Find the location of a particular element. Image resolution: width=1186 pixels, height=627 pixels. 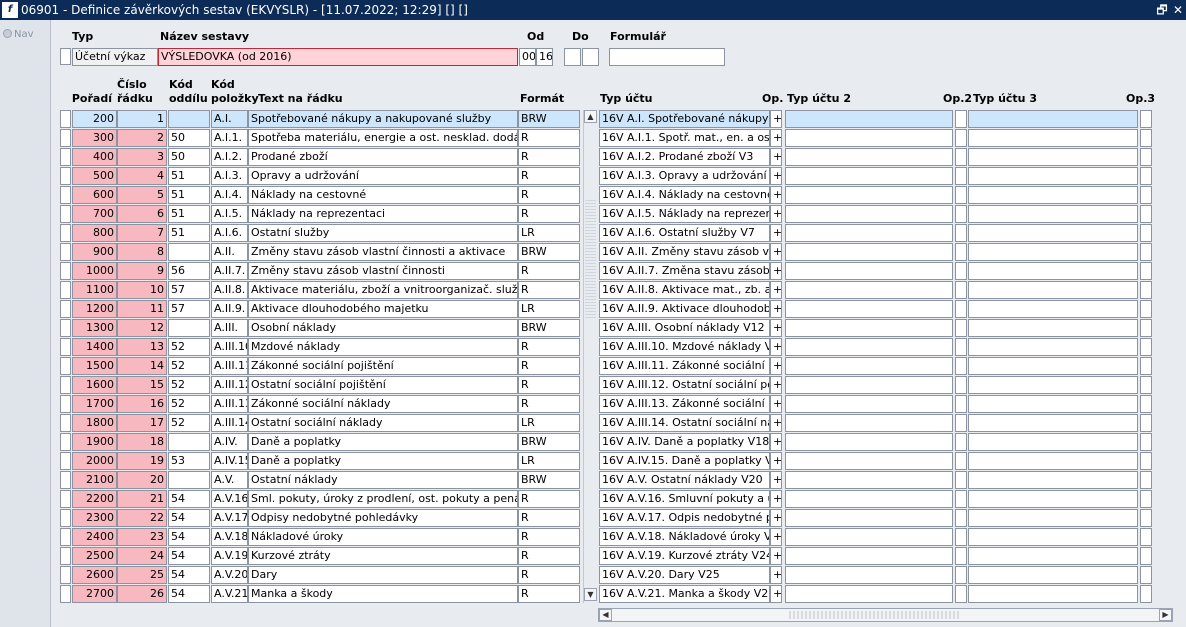

typ-uctu-field: 16V A.II.7. Změna stavu zásob vl. is located at coordinates (684, 271).